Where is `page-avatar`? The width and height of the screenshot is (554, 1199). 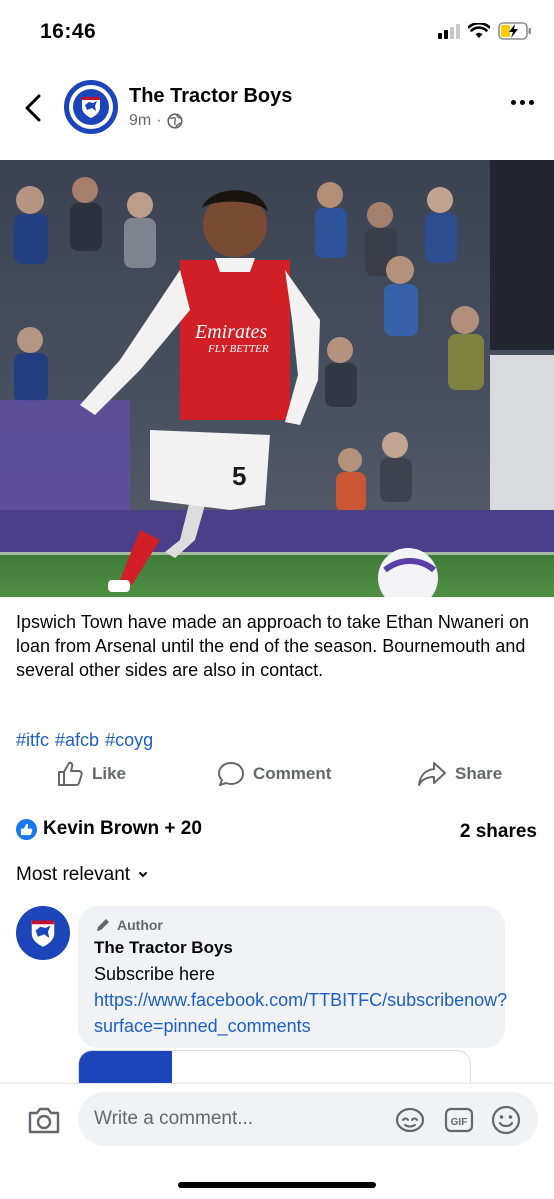 page-avatar is located at coordinates (91, 107).